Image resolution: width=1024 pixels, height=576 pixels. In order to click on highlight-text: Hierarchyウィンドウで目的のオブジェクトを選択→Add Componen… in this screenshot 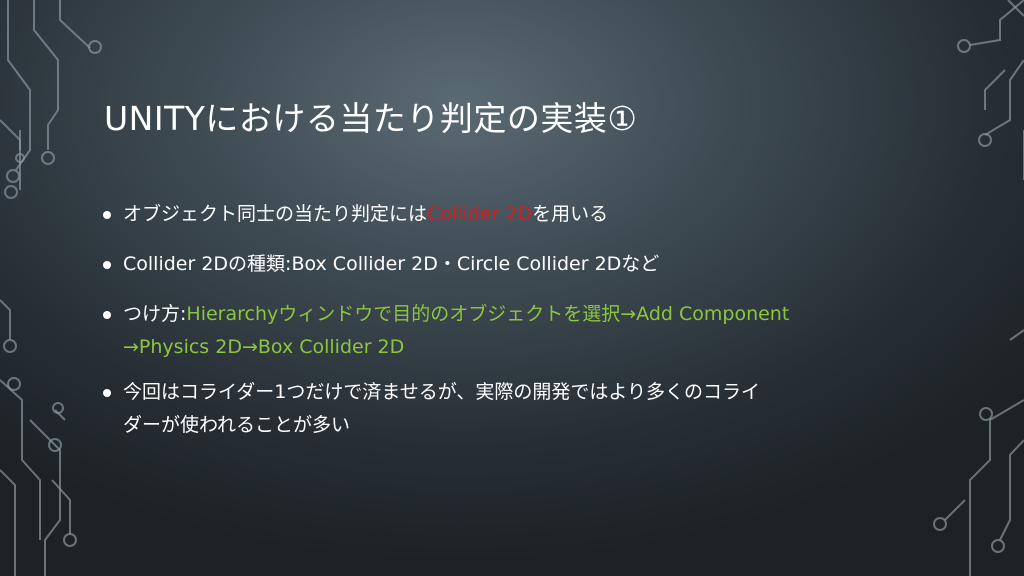, I will do `click(488, 314)`.